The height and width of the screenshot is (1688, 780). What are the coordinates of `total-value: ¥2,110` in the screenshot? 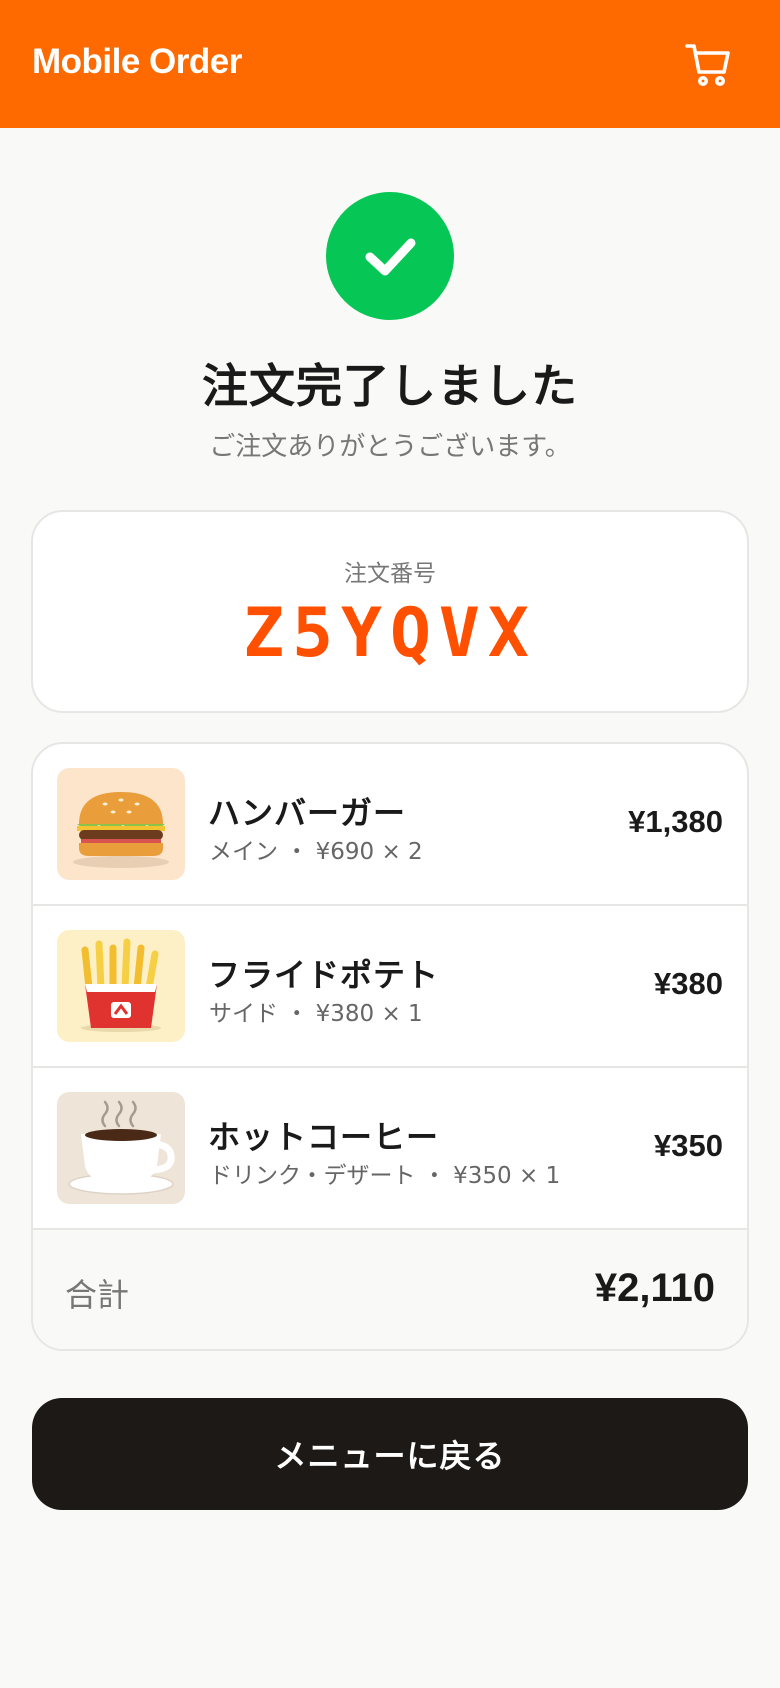 It's located at (654, 1288).